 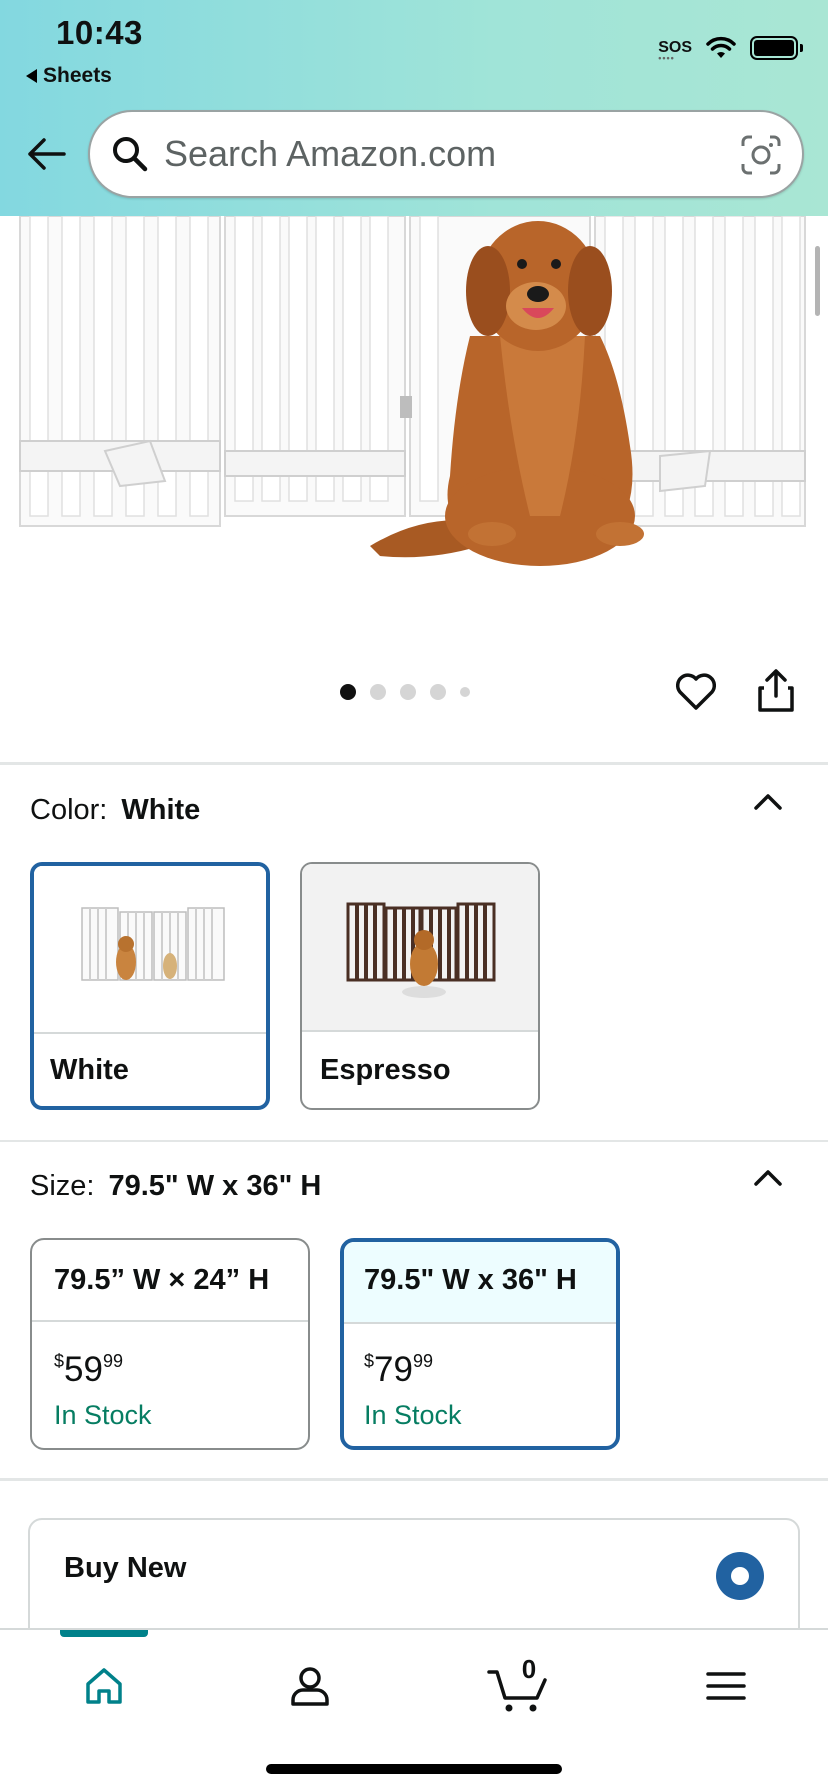 I want to click on size-option-name: 79.5” W × 24” H, so click(x=170, y=1281).